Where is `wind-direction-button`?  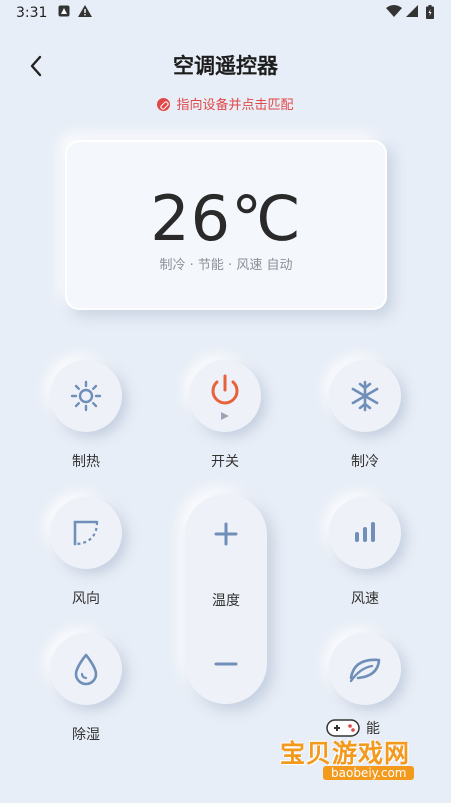
wind-direction-button is located at coordinates (86, 533).